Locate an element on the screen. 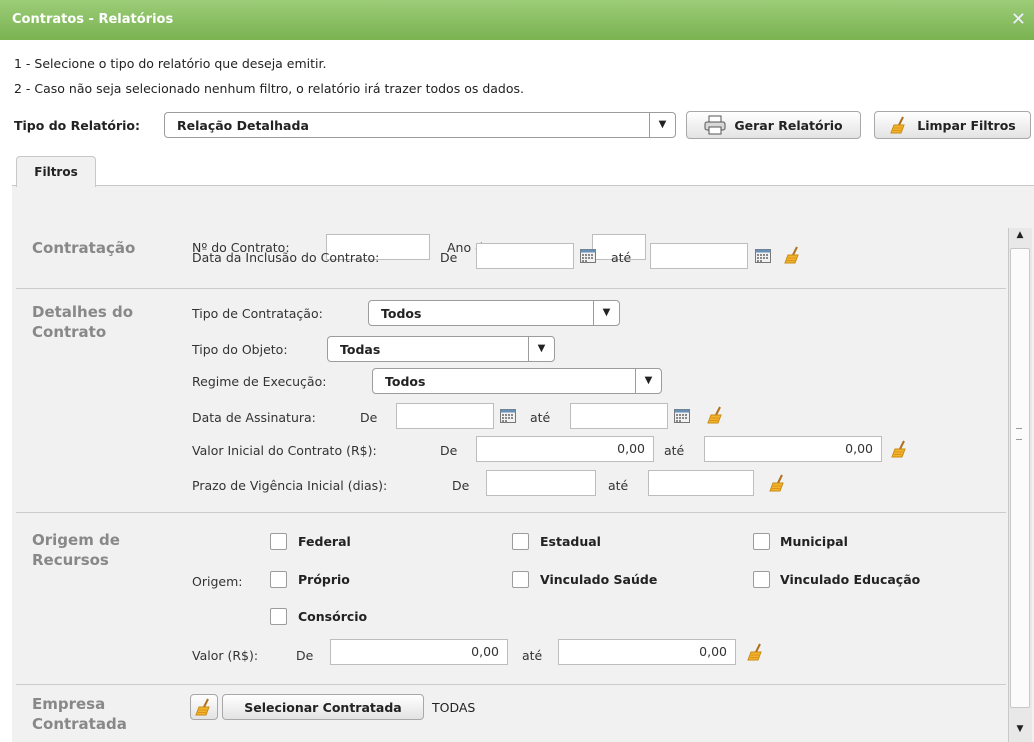 This screenshot has height=742, width=1034. data-assinatura-label: Data de Assinatura: is located at coordinates (254, 417).